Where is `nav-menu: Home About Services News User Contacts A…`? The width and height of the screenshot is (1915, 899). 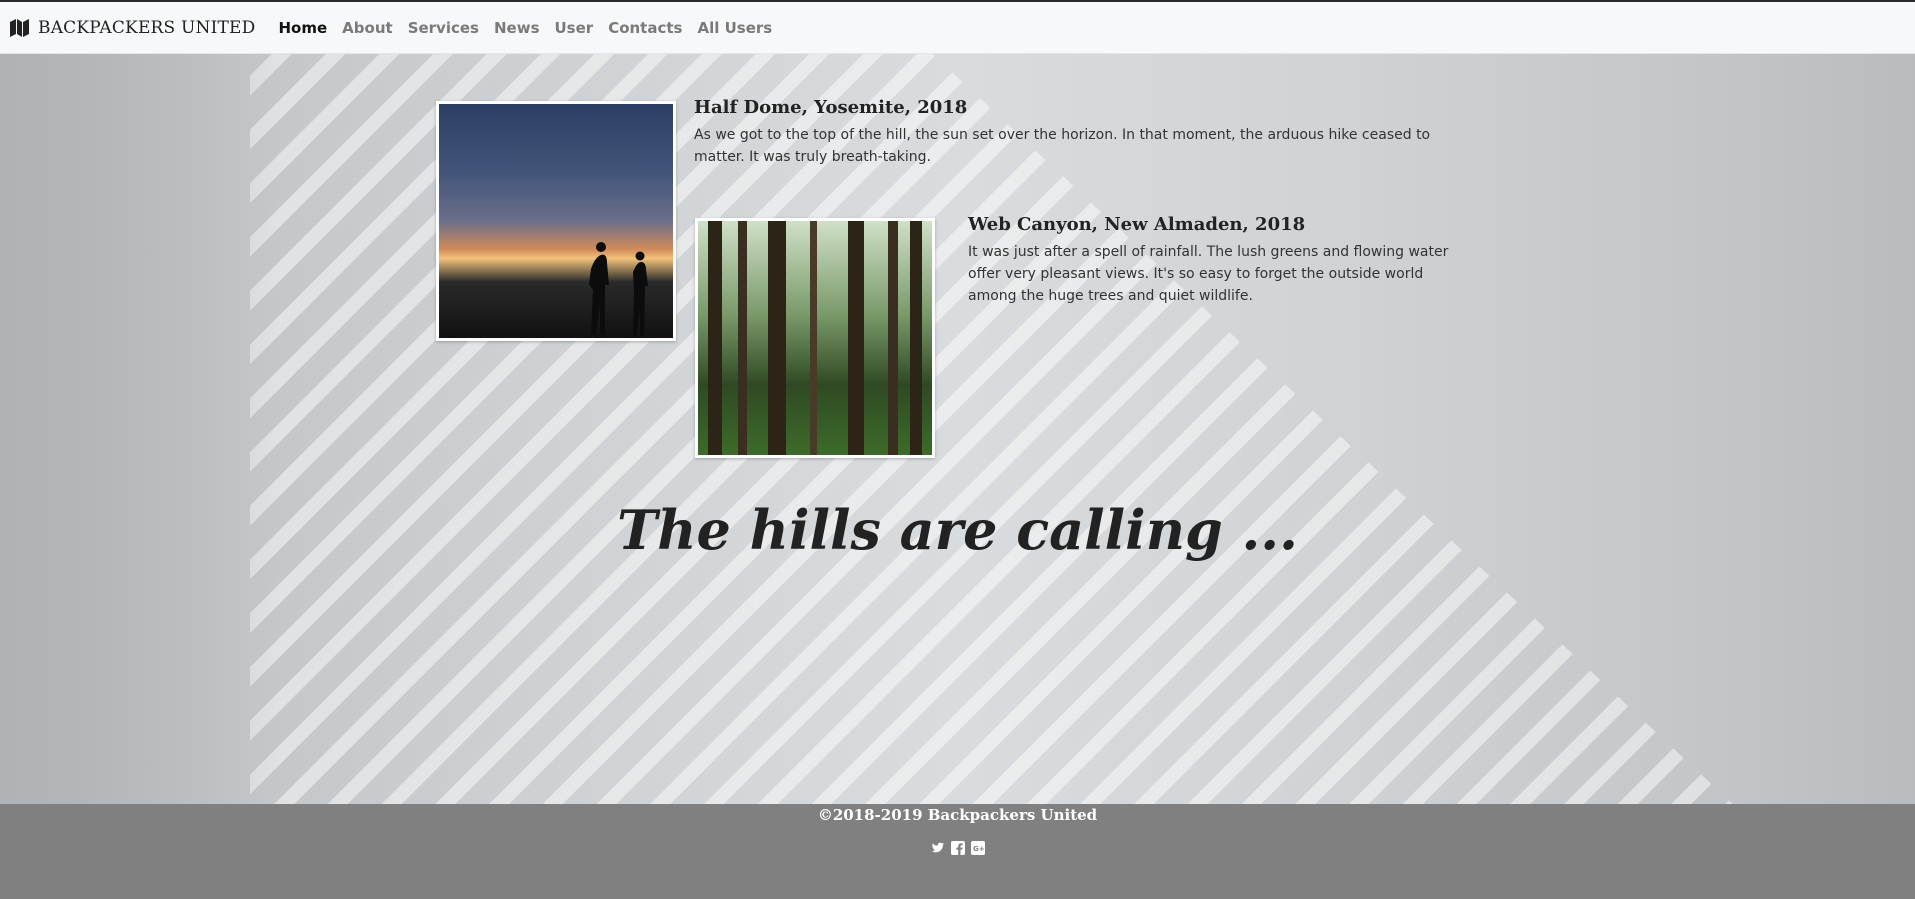
nav-menu: Home About Services News User Contacts A… is located at coordinates (533, 28).